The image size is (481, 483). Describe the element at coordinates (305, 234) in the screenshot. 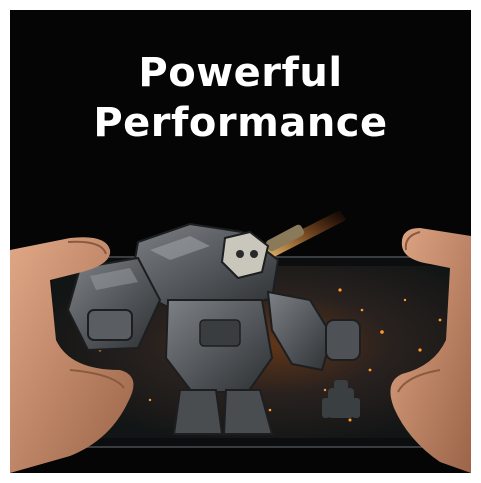

I see `cannon-blast` at that location.